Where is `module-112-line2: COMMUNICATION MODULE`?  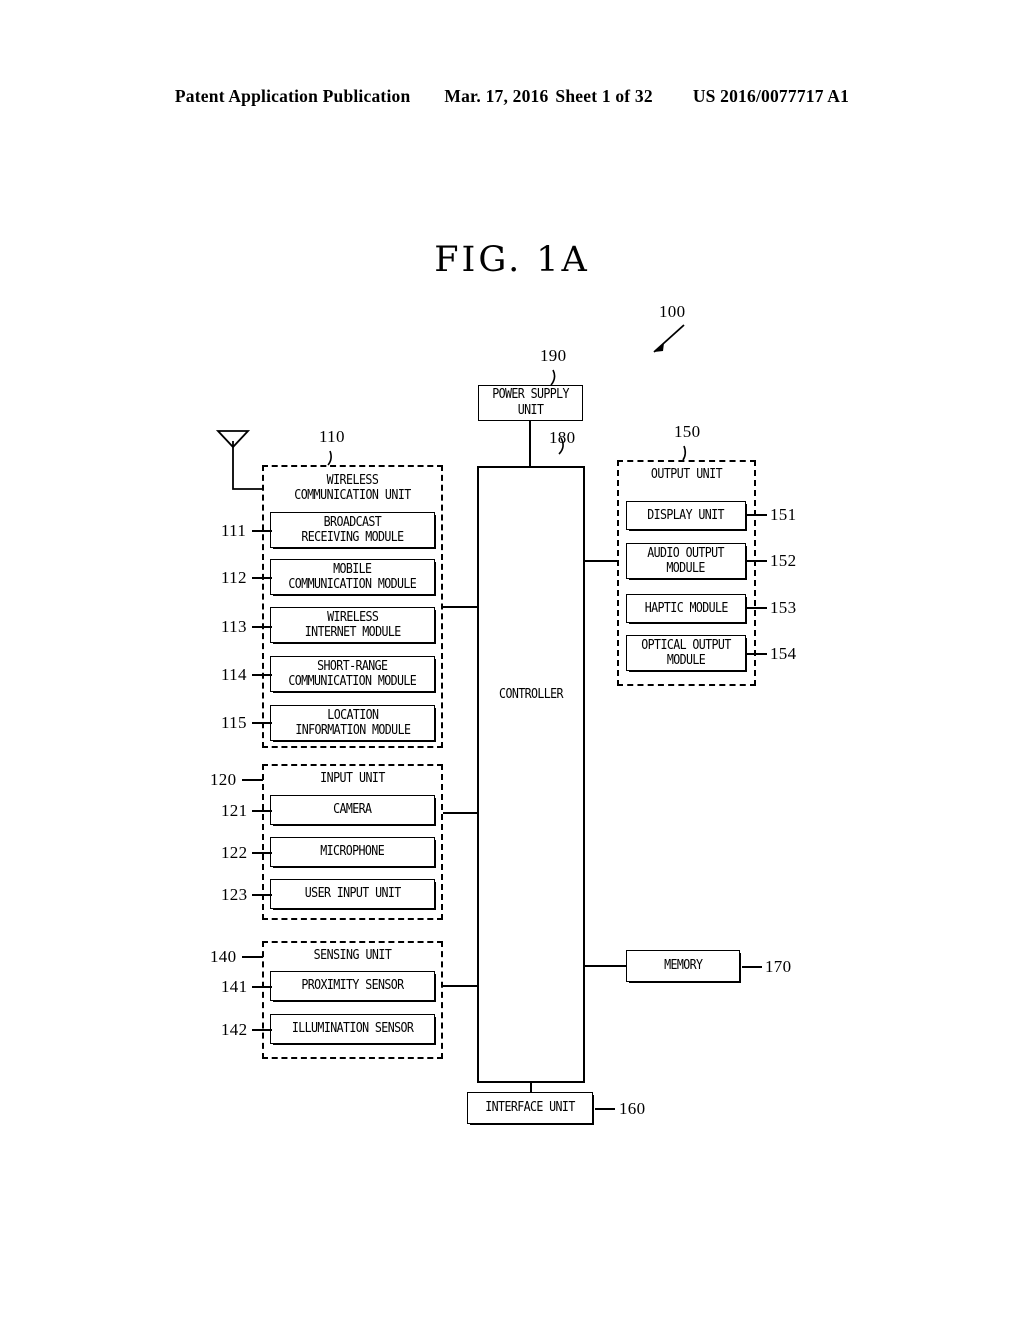 module-112-line2: COMMUNICATION MODULE is located at coordinates (352, 584).